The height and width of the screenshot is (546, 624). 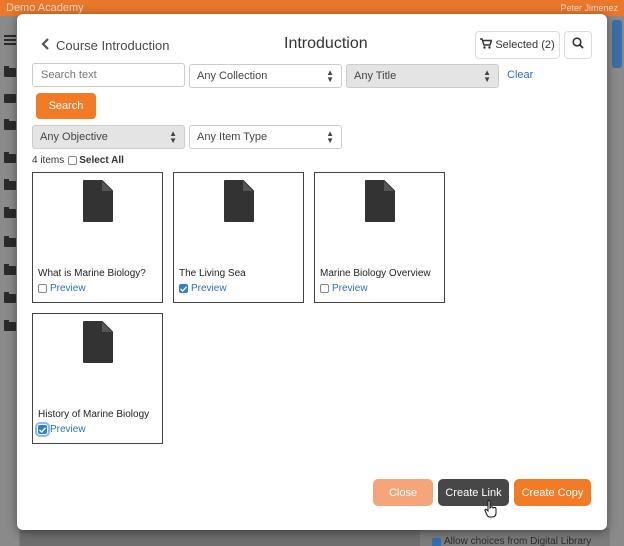 What do you see at coordinates (73, 160) in the screenshot?
I see `select-all-checkbox` at bounding box center [73, 160].